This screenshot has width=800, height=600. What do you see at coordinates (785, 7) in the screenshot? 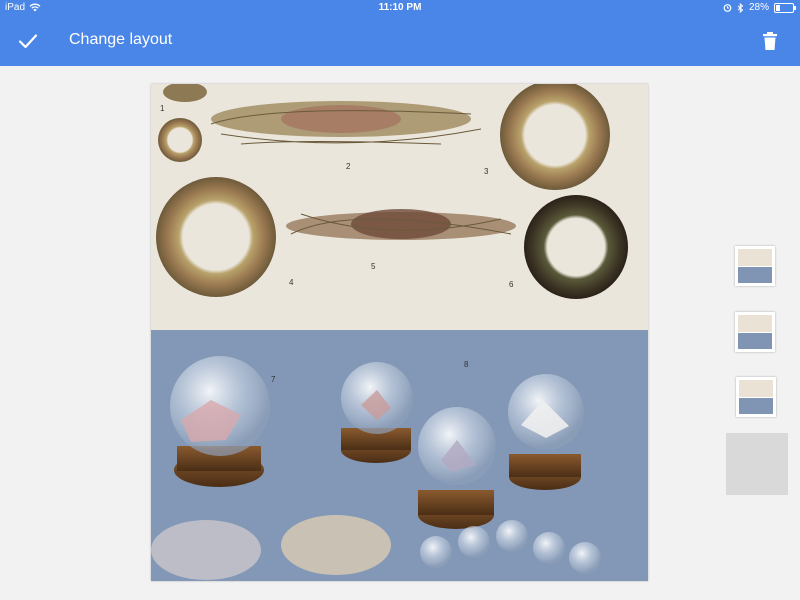
I see `battery-icon` at bounding box center [785, 7].